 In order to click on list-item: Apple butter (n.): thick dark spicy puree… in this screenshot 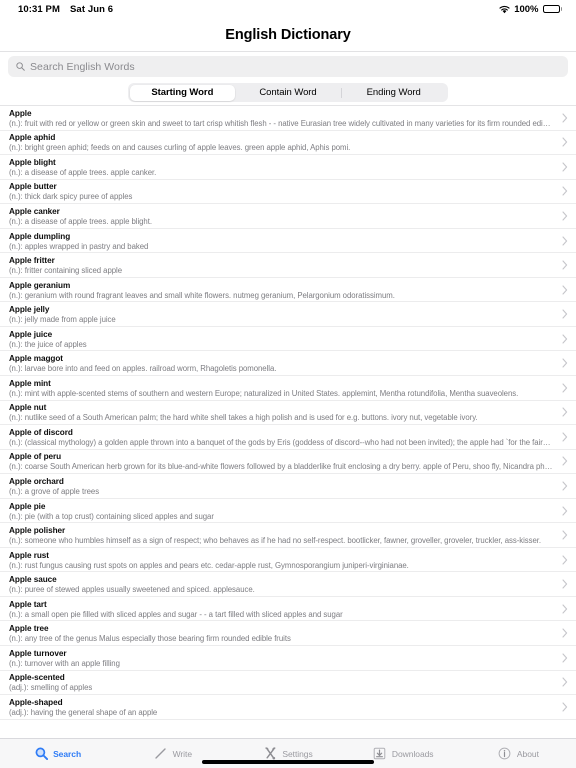, I will do `click(288, 192)`.